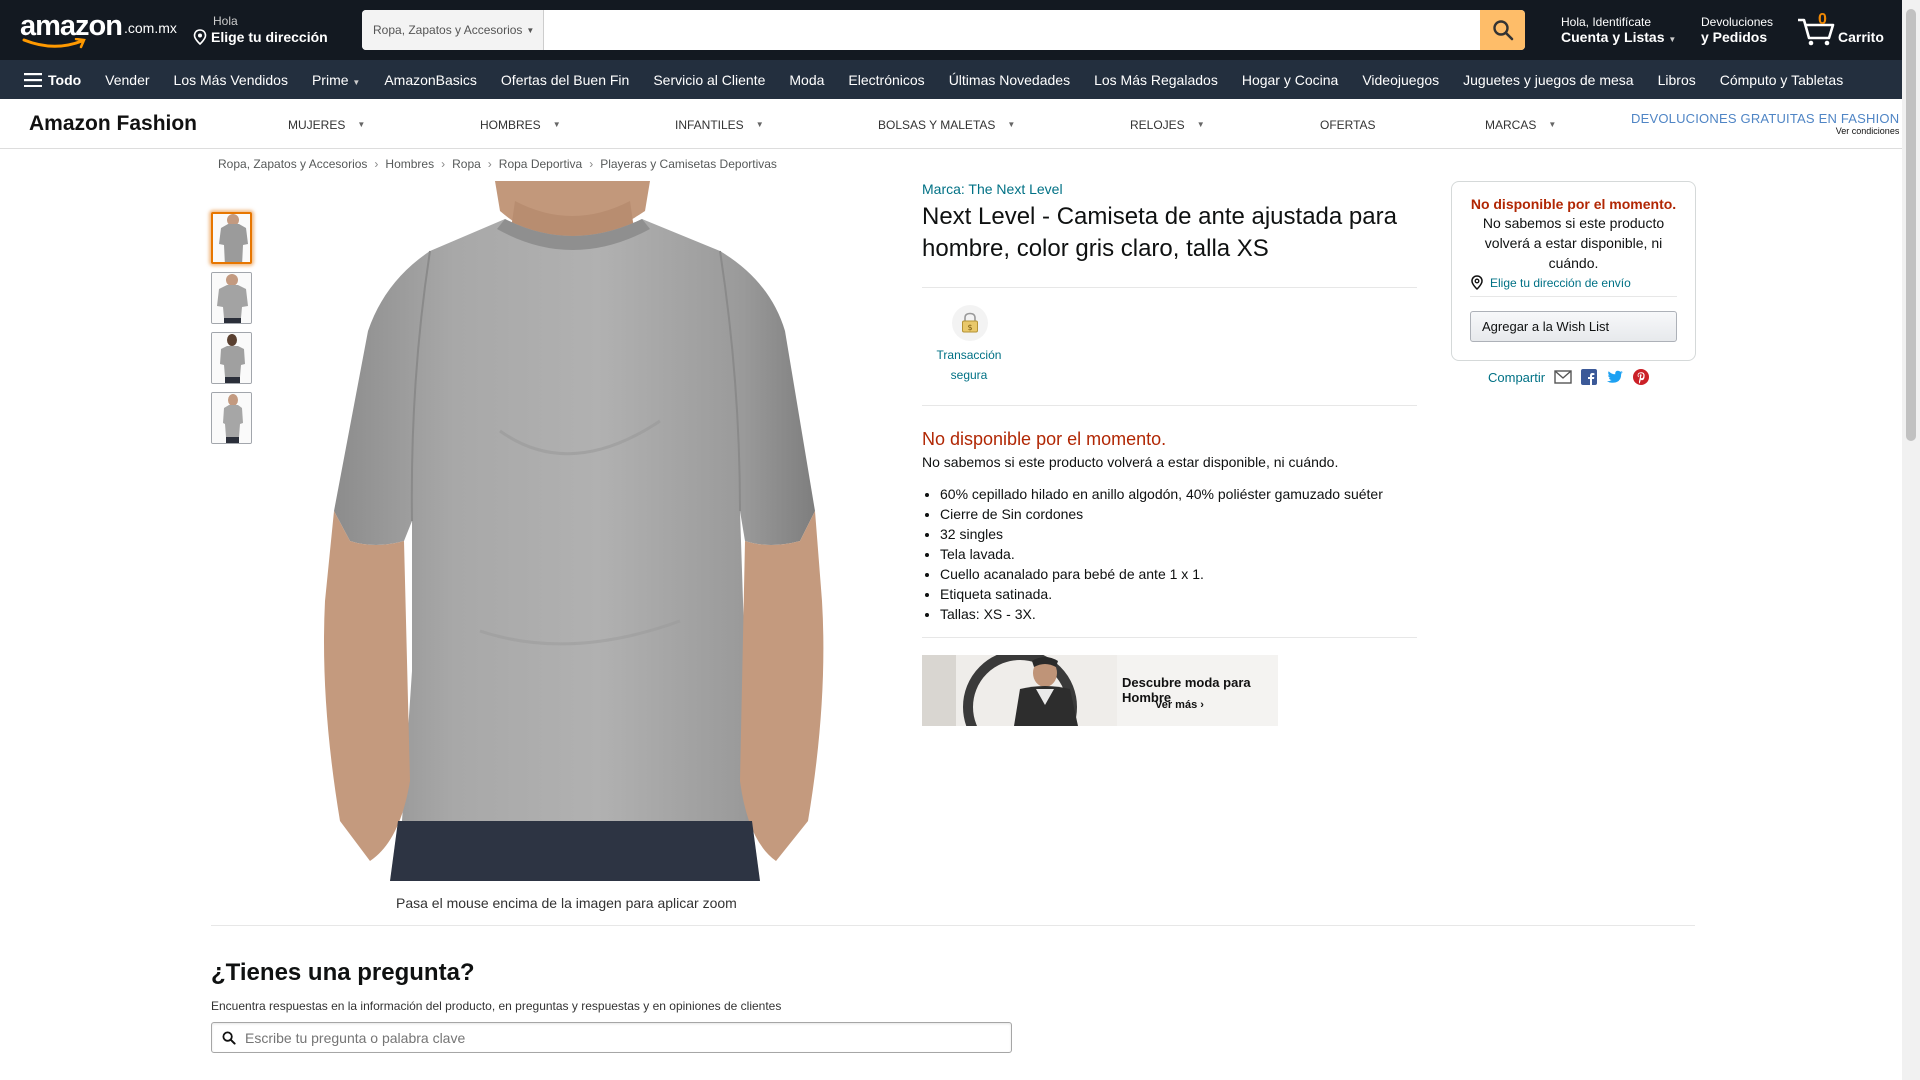  Describe the element at coordinates (1169, 355) in the screenshot. I see `secure-transaction: $ Transacción segura` at that location.